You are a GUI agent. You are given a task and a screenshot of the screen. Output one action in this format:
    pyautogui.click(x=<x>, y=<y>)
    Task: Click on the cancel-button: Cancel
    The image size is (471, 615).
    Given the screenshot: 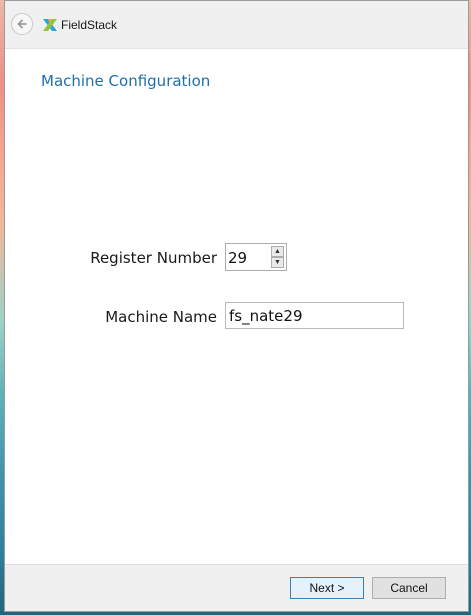 What is the action you would take?
    pyautogui.click(x=409, y=588)
    